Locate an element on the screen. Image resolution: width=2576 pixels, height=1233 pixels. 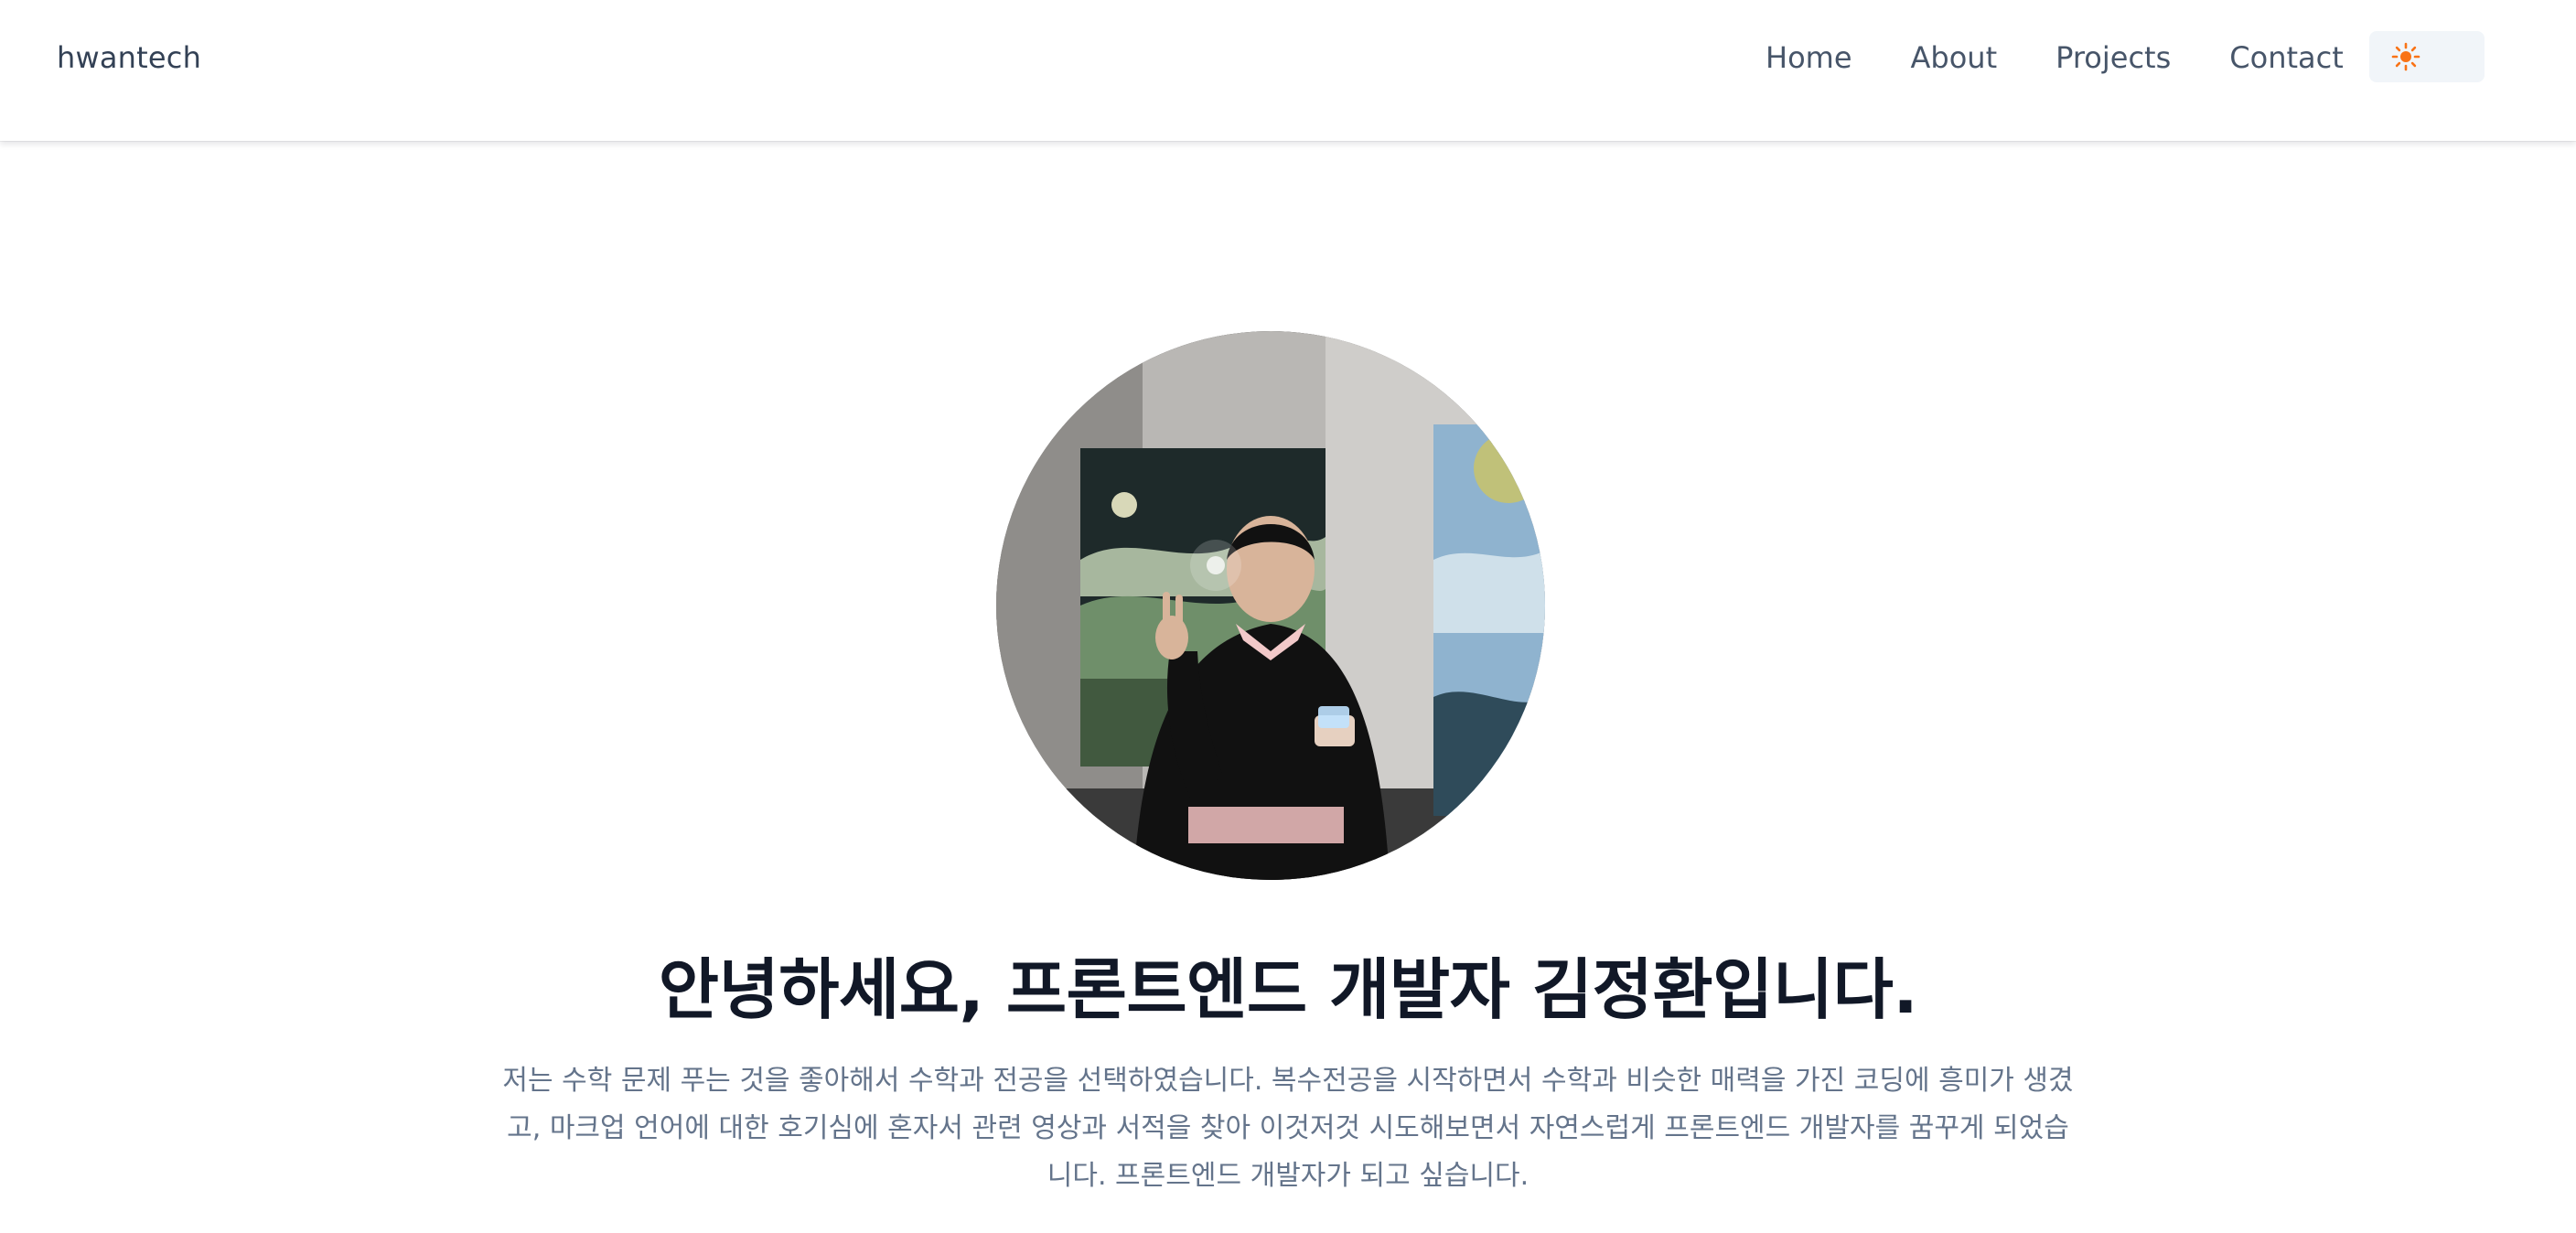
profile-photo-illustration is located at coordinates (1271, 605).